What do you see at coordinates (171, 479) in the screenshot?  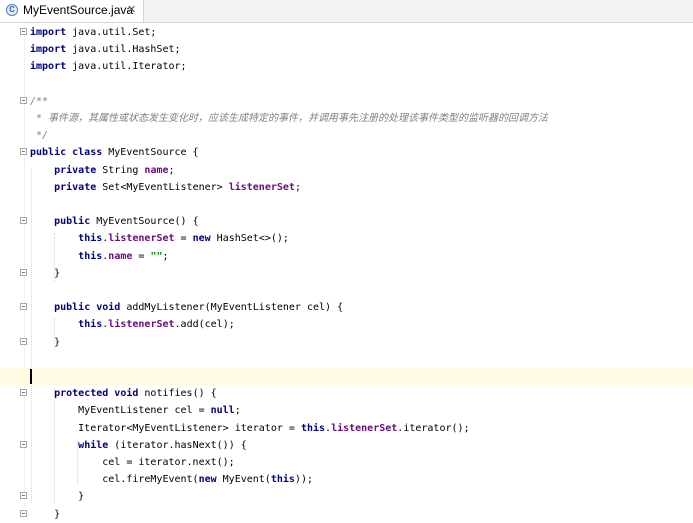 I see `code-text: cel.fireMyEvent(new MyEvent(this));` at bounding box center [171, 479].